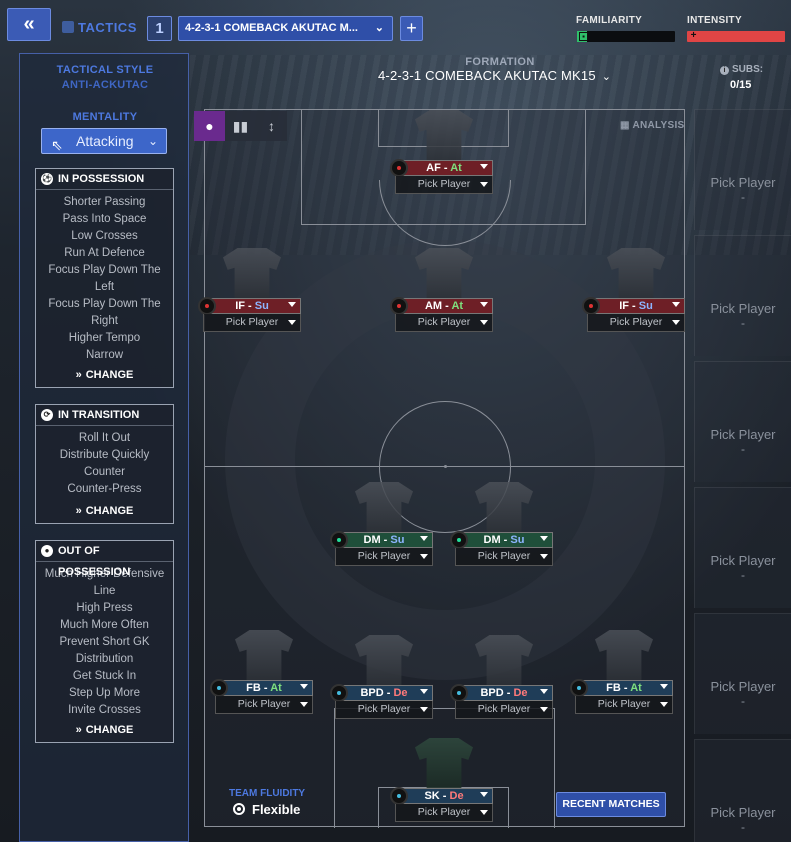 Image resolution: width=791 pixels, height=842 pixels. What do you see at coordinates (501, 677) in the screenshot?
I see `player-slot-bpd-right: BPD - De Pick Player` at bounding box center [501, 677].